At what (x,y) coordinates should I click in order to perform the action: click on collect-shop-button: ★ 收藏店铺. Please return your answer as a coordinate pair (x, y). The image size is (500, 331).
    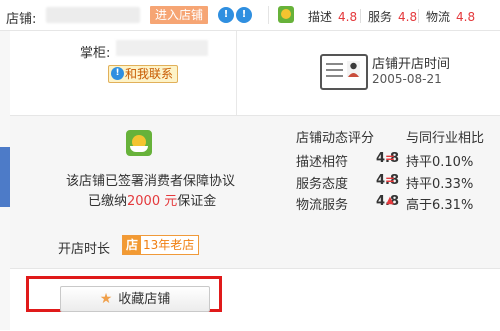
    Looking at the image, I should click on (135, 299).